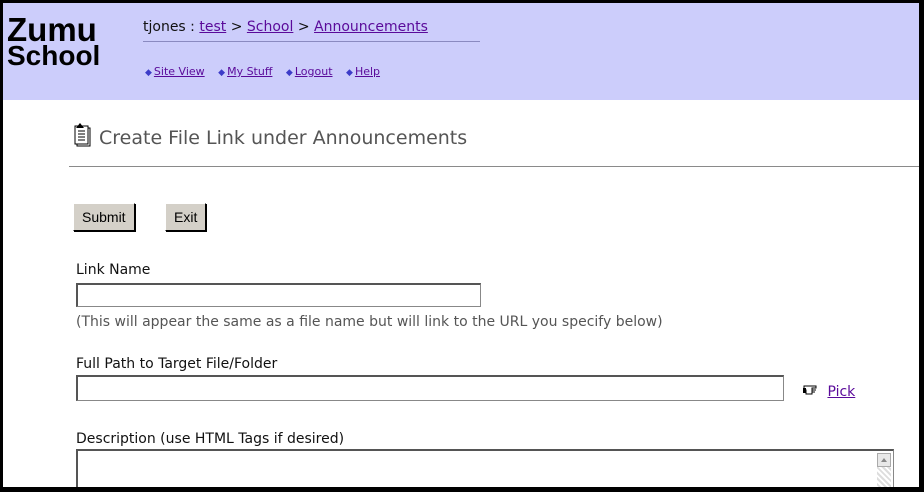 This screenshot has height=492, width=924. Describe the element at coordinates (186, 217) in the screenshot. I see `exit-button: Exit` at that location.